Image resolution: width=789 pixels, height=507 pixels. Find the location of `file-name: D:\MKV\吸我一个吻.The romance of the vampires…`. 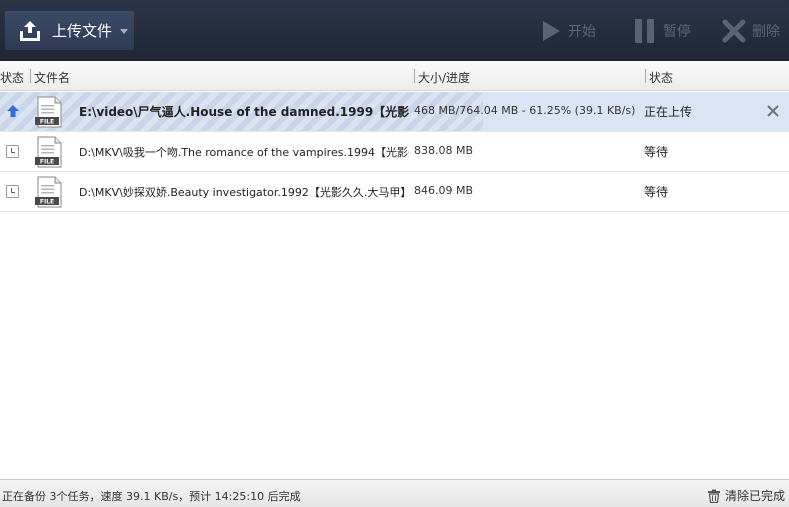

file-name: D:\MKV\吸我一个吻.The romance of the vampires… is located at coordinates (244, 152).